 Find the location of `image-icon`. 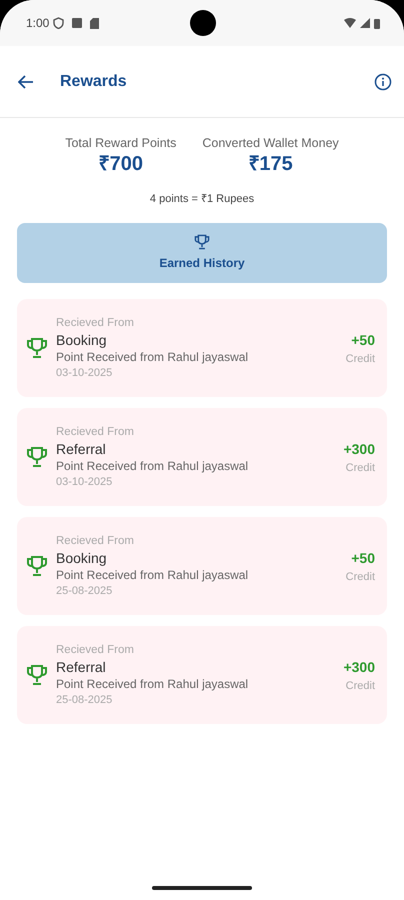

image-icon is located at coordinates (77, 23).